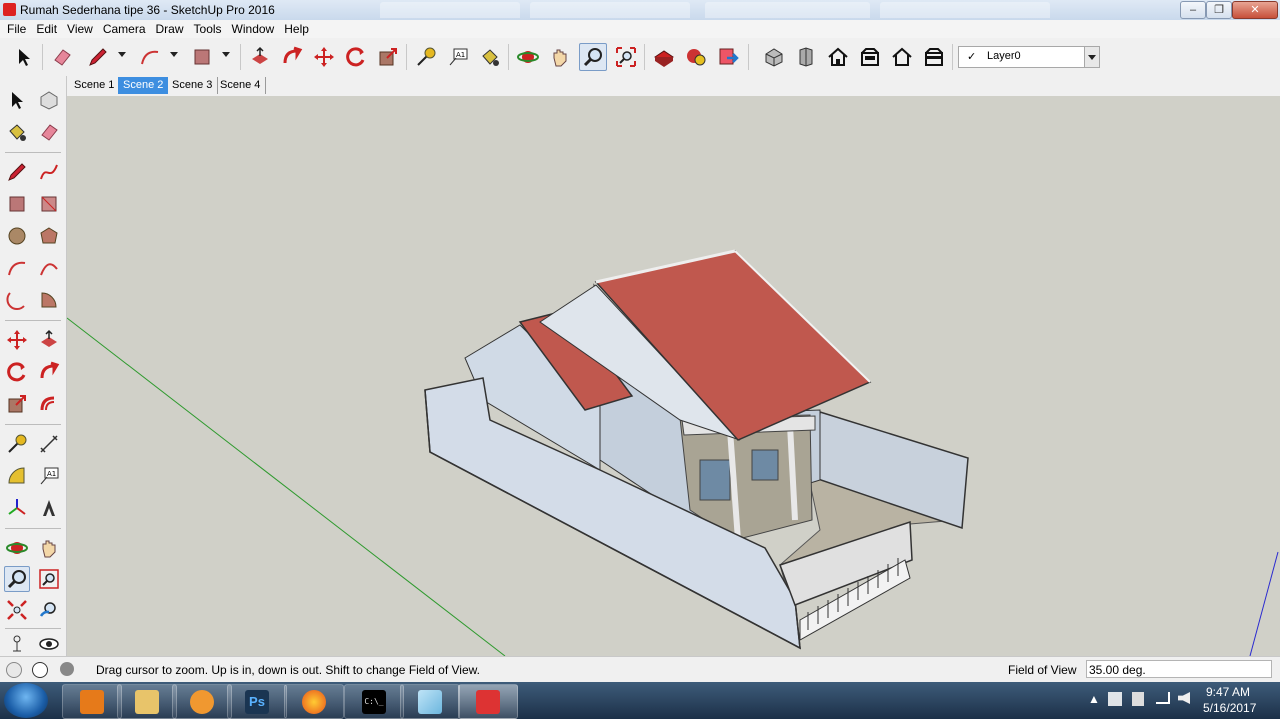 This screenshot has height=719, width=1280. What do you see at coordinates (806, 57) in the screenshot?
I see `top-view-icon` at bounding box center [806, 57].